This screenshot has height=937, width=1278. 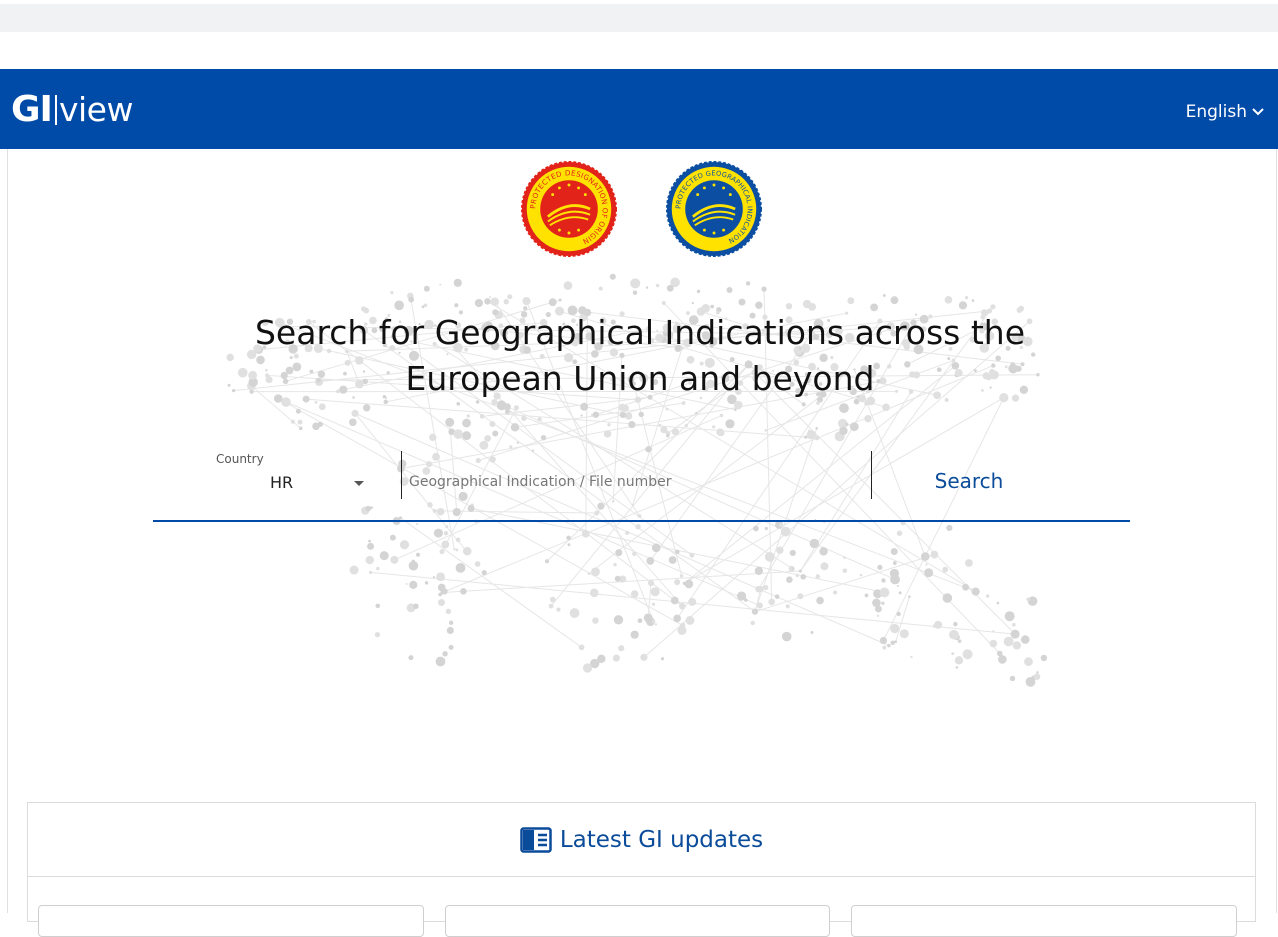 What do you see at coordinates (56, 110) in the screenshot?
I see `logo-separator` at bounding box center [56, 110].